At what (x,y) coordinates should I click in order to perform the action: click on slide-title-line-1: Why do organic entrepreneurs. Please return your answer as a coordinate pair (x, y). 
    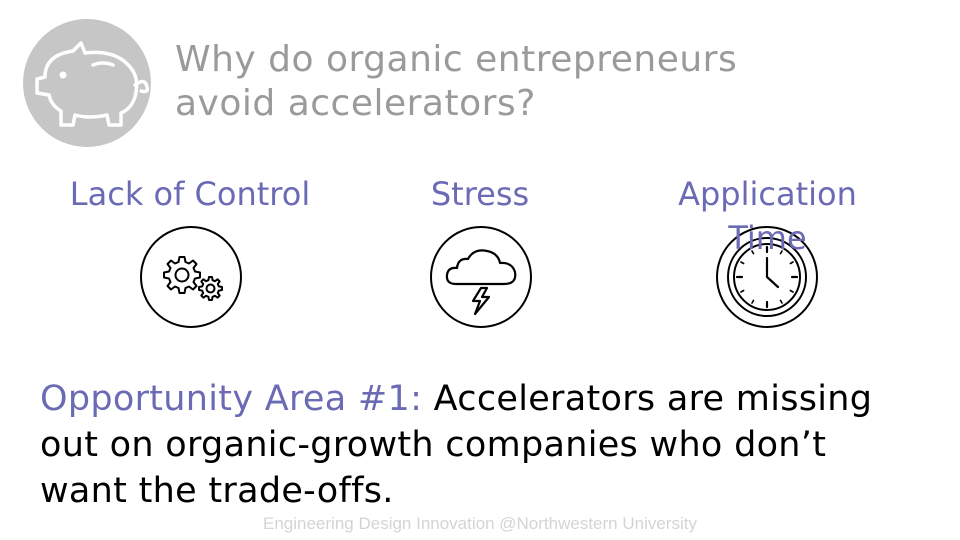
    Looking at the image, I should click on (456, 59).